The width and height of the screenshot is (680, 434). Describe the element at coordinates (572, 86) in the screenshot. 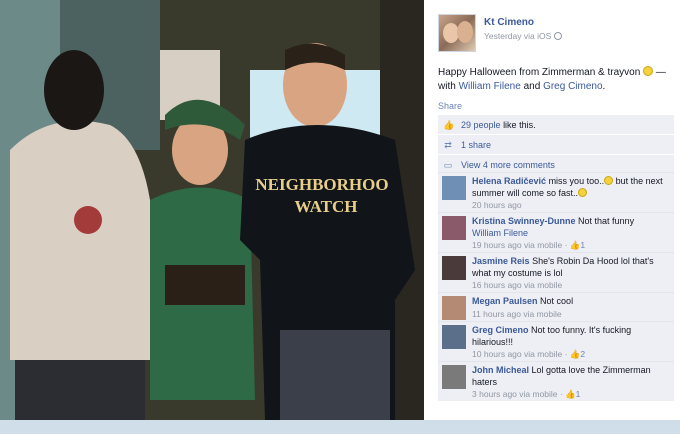

I see `tagged-user-2: Greg Cimeno` at that location.